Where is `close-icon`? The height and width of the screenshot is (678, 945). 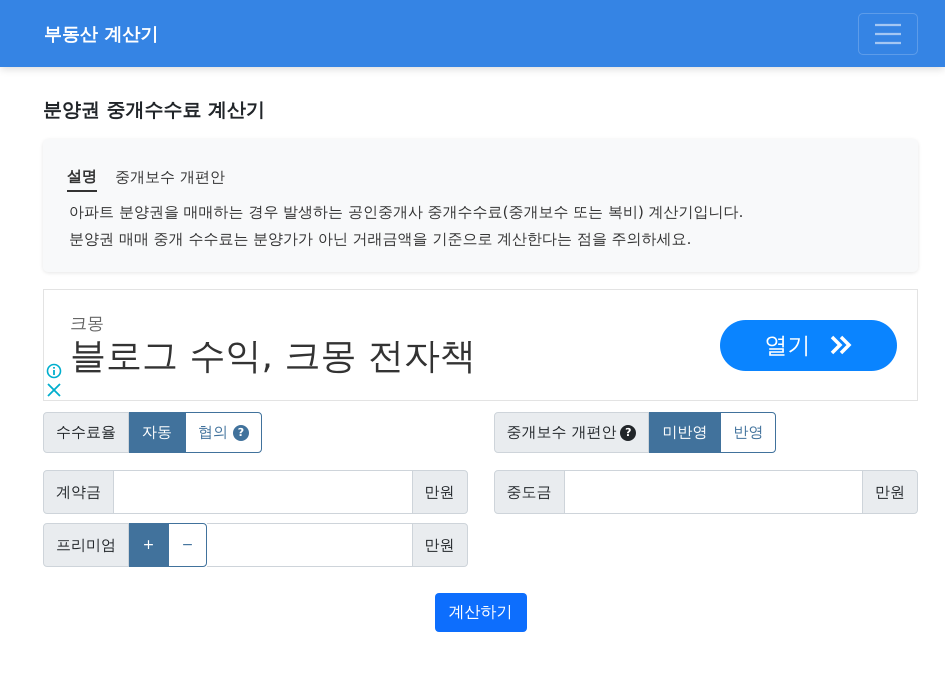
close-icon is located at coordinates (54, 390).